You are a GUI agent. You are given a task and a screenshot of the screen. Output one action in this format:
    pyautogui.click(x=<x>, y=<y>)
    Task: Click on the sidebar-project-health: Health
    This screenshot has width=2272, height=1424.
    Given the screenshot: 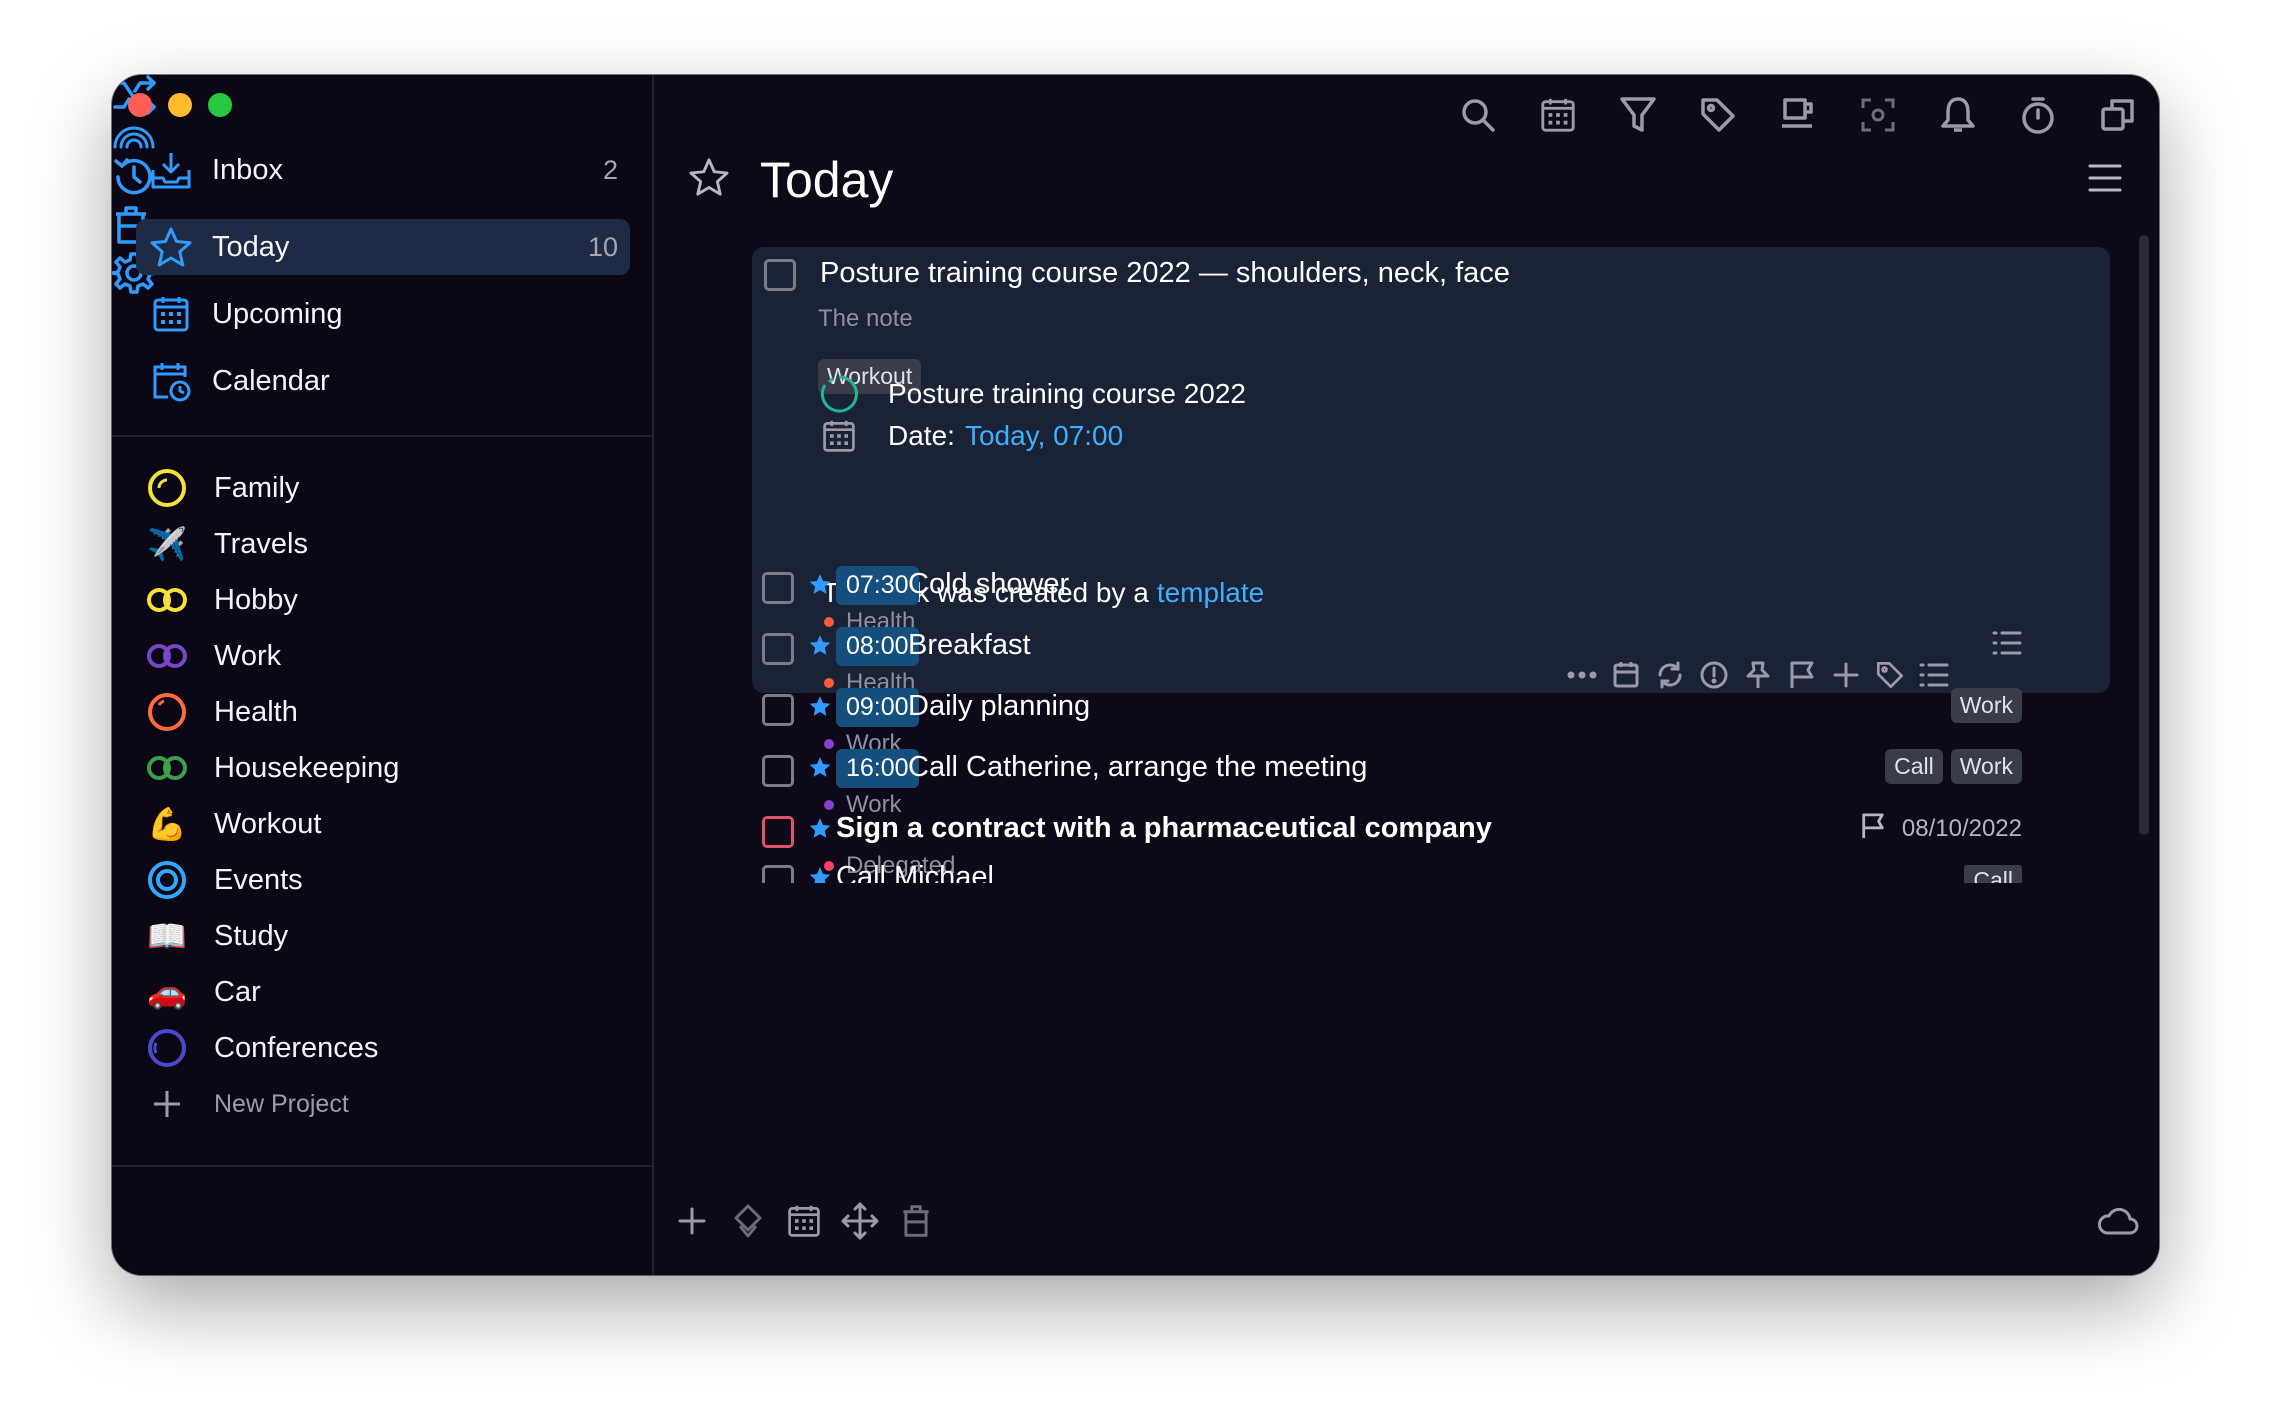 What is the action you would take?
    pyautogui.click(x=220, y=712)
    